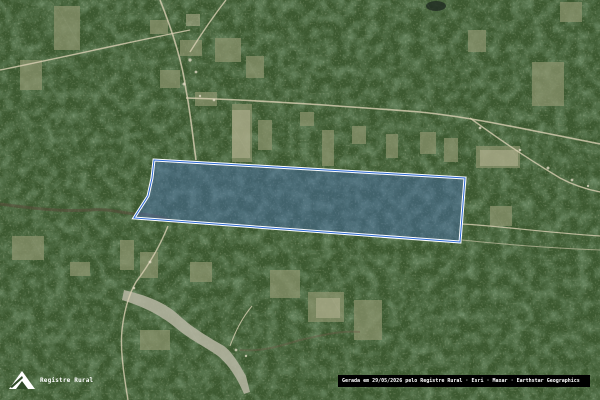  Describe the element at coordinates (22, 380) in the screenshot. I see `registre-rural-logo-icon` at that location.